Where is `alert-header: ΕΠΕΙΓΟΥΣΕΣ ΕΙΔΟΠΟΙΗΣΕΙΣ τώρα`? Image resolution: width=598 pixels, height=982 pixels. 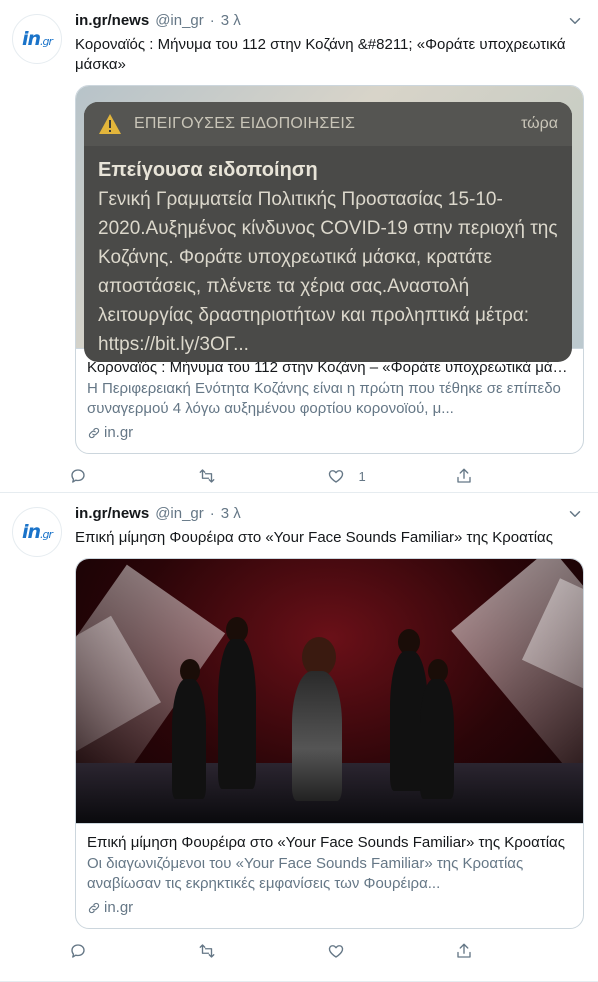
alert-header: ΕΠΕΙΓΟΥΣΕΣ ΕΙΔΟΠΟΙΗΣΕΙΣ τώρα is located at coordinates (328, 124).